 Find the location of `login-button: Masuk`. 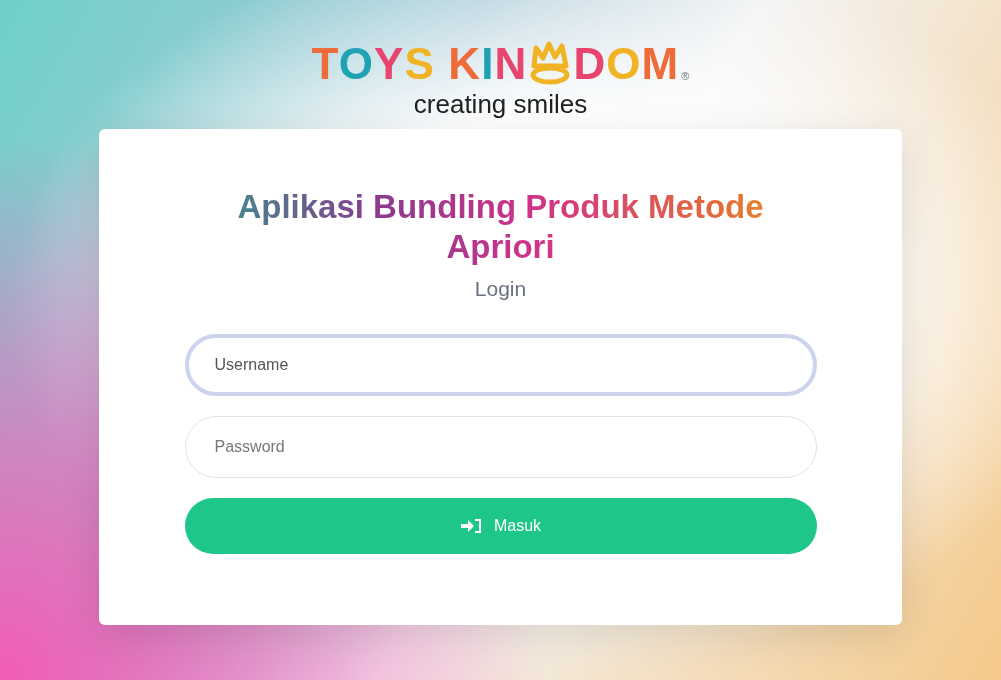

login-button: Masuk is located at coordinates (500, 526).